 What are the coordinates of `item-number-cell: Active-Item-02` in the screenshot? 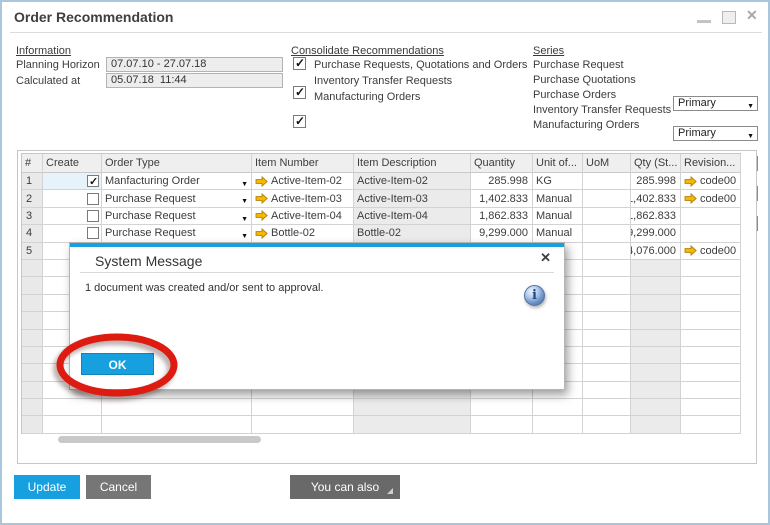 It's located at (303, 182).